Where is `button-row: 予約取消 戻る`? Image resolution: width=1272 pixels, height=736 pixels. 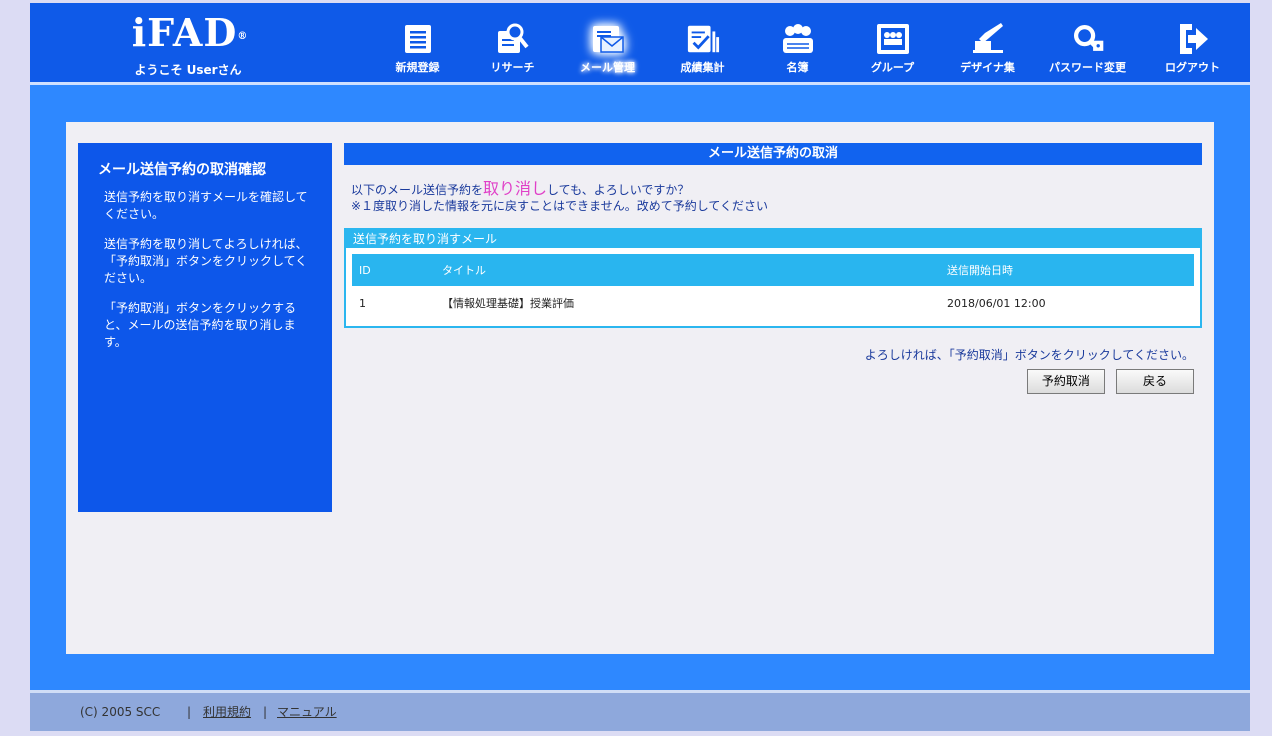 button-row: 予約取消 戻る is located at coordinates (769, 381).